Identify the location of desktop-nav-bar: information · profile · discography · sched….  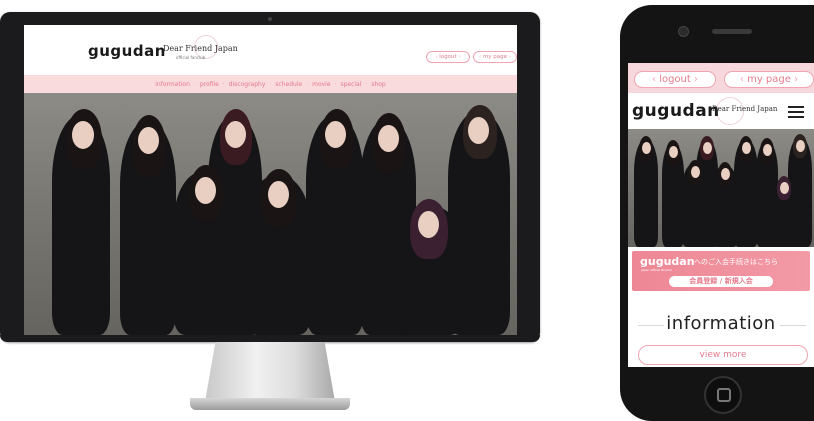
(270, 84).